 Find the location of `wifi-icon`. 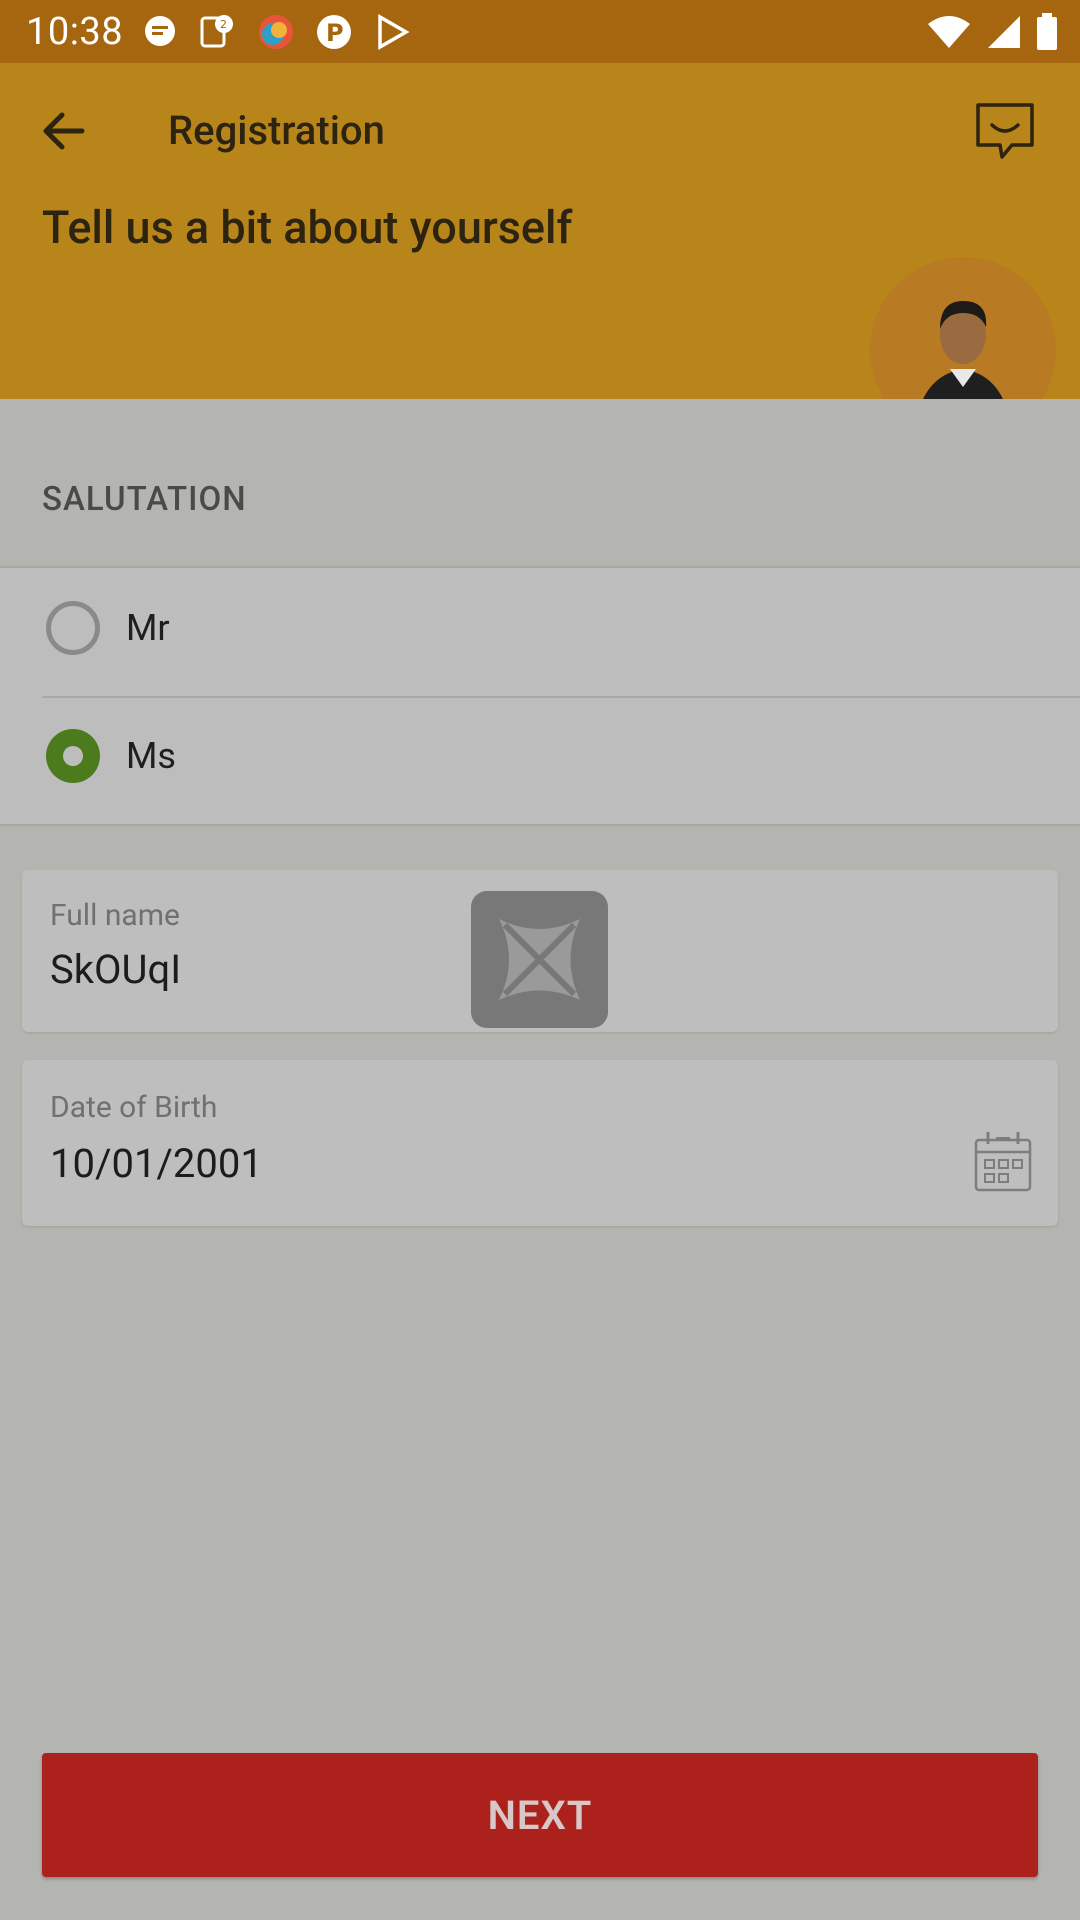

wifi-icon is located at coordinates (949, 32).